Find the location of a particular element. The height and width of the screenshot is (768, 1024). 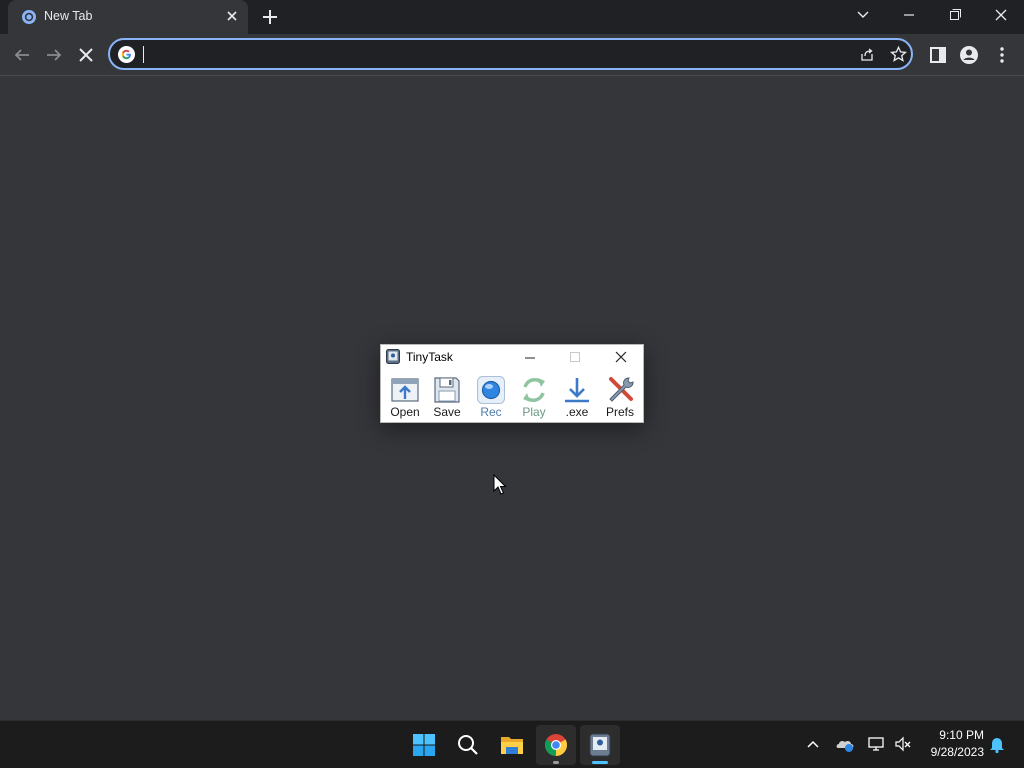

compile-exe-button: .exe is located at coordinates (577, 396).